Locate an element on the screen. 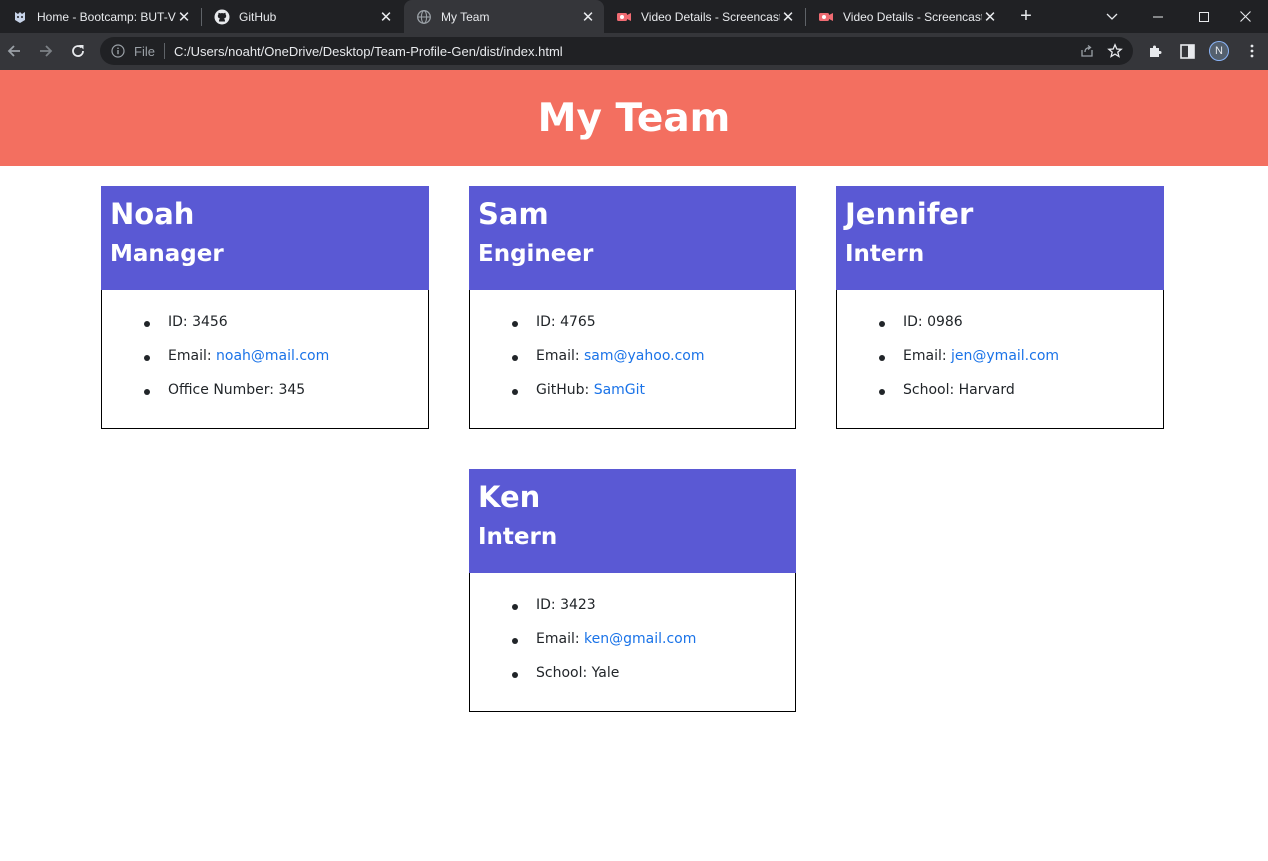 Image resolution: width=1268 pixels, height=861 pixels. employee-id: ID: 4765 is located at coordinates (554, 322).